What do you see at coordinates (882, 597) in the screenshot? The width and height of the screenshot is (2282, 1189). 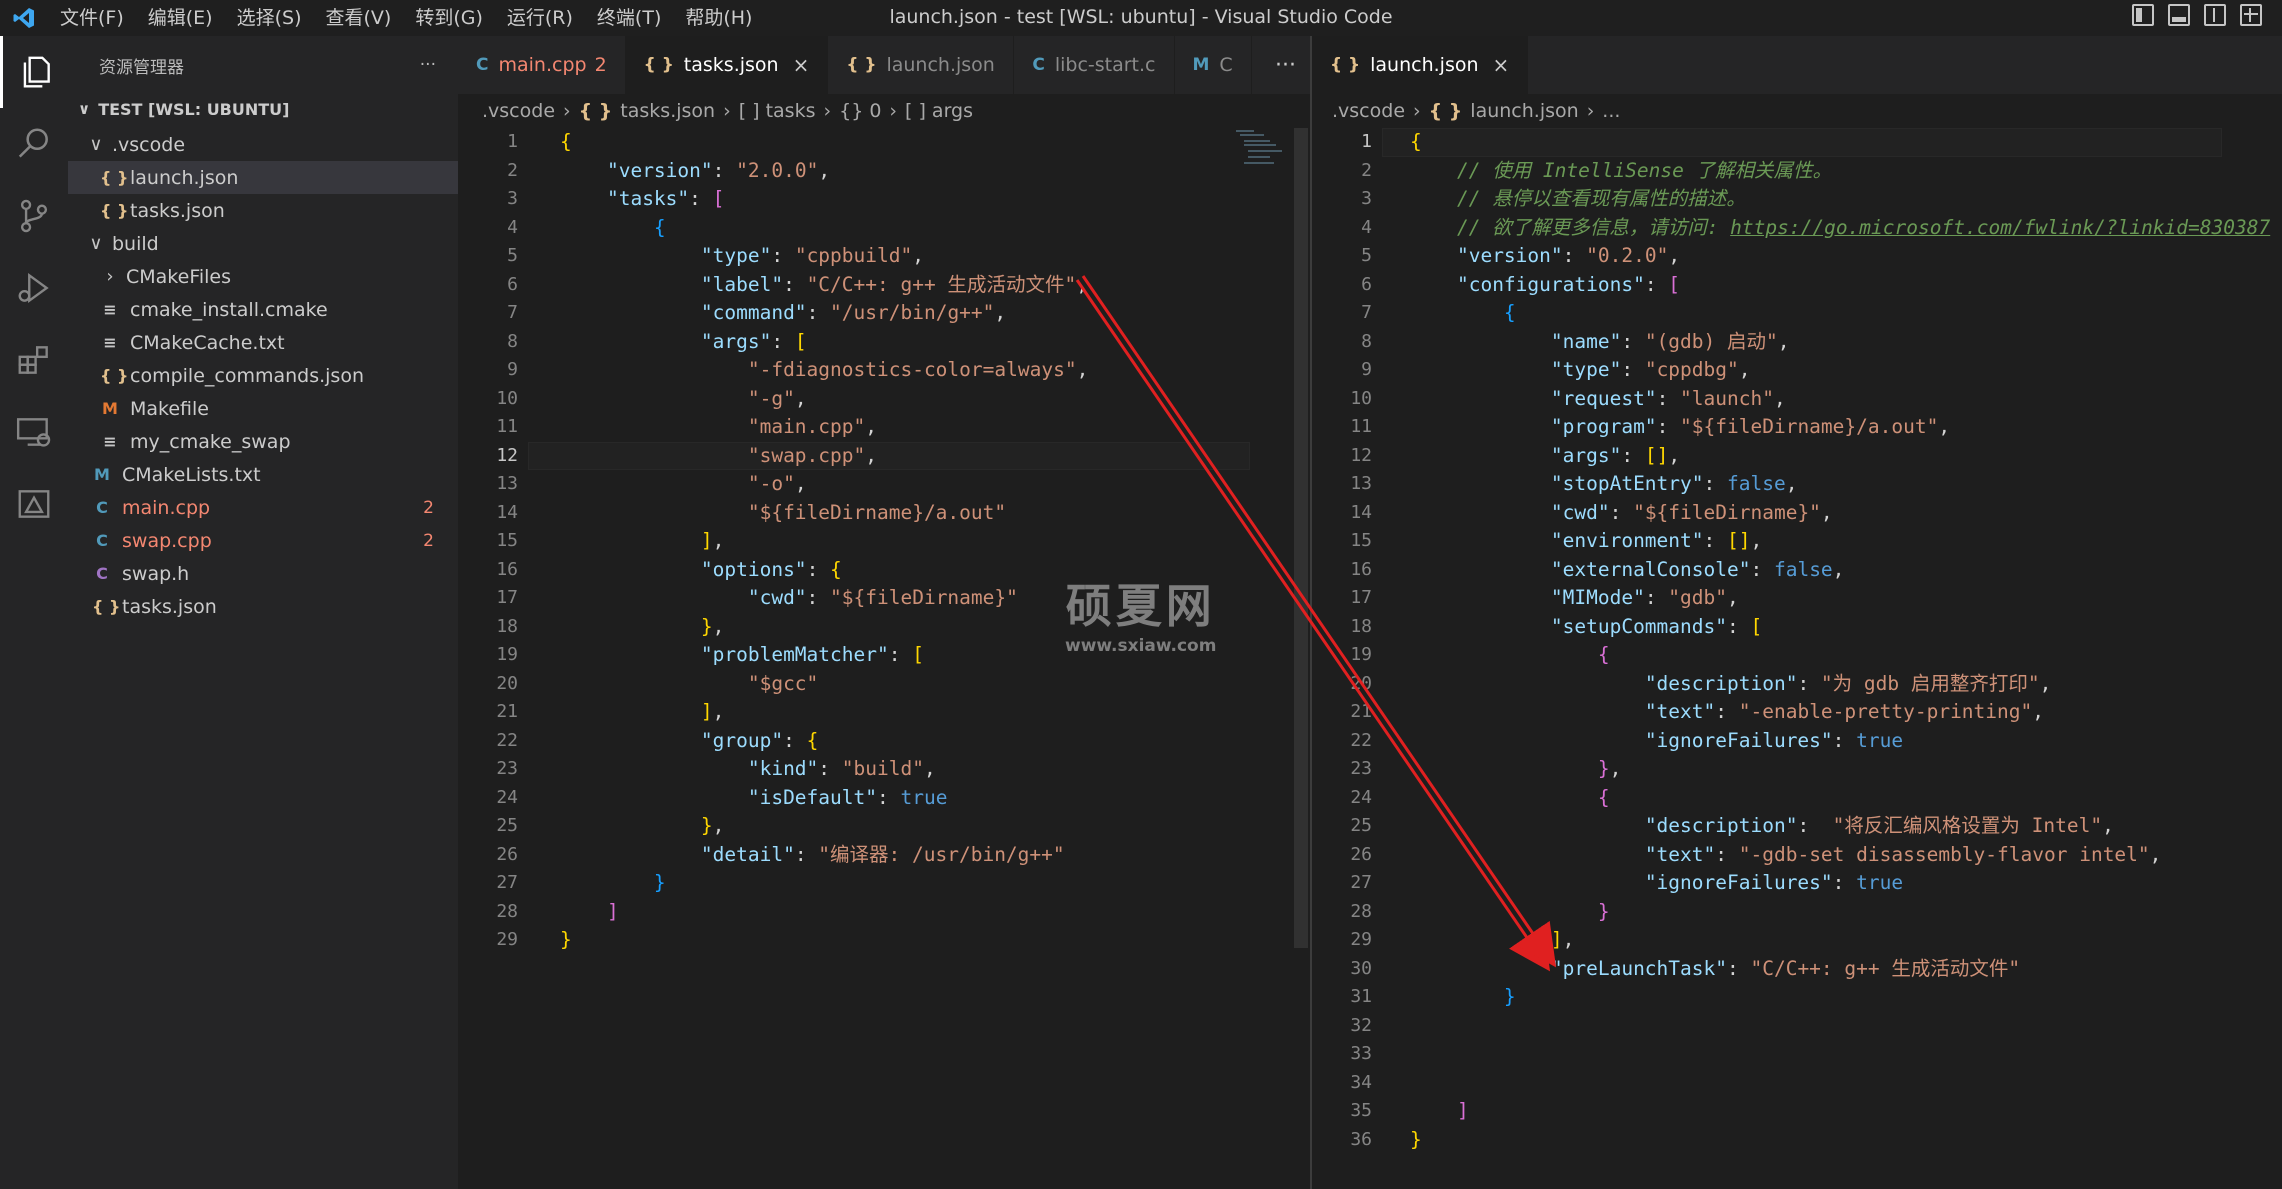 I see `code-text: "cwd": "${fileDirname}"` at bounding box center [882, 597].